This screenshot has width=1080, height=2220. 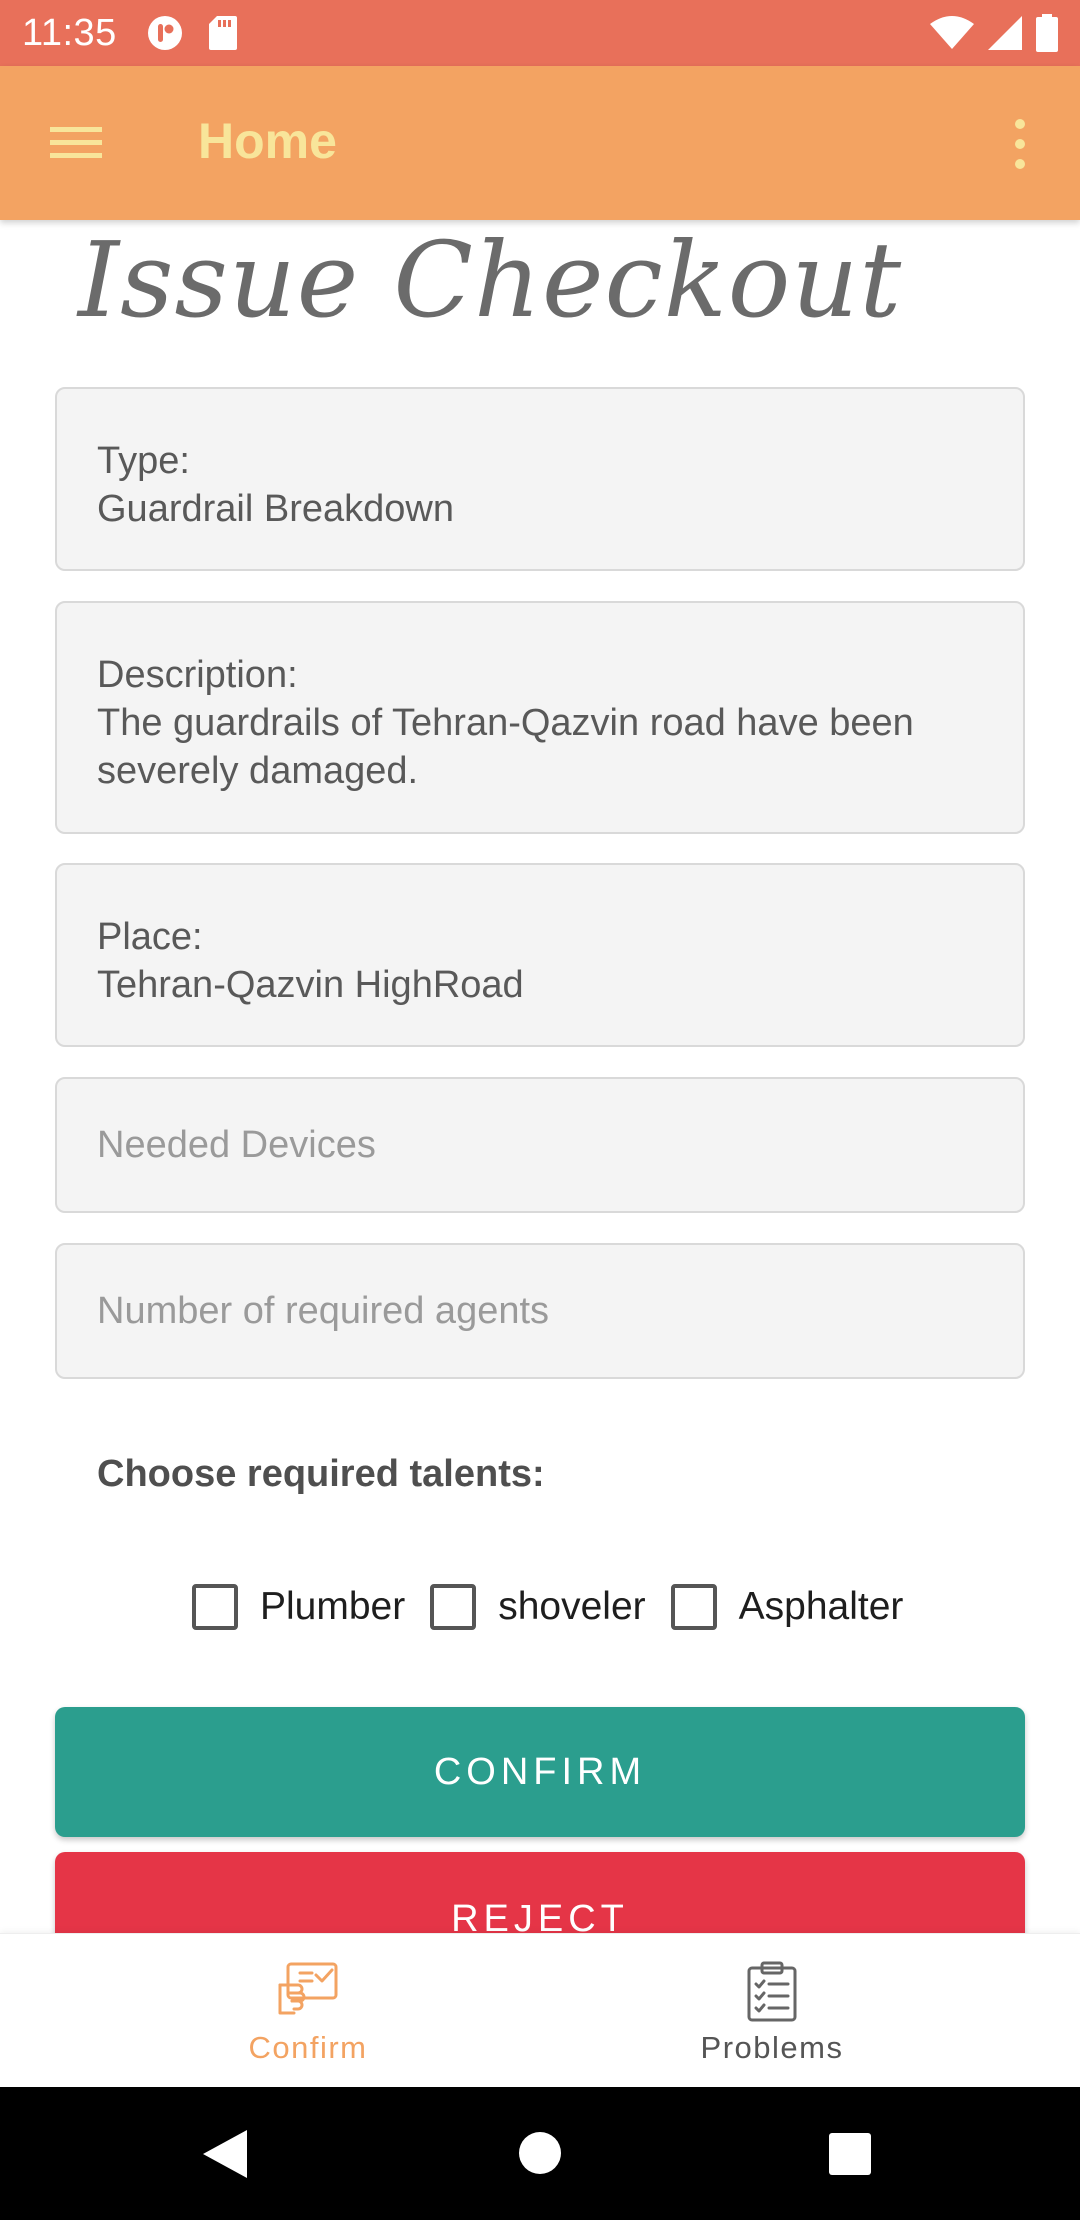 What do you see at coordinates (453, 1607) in the screenshot?
I see `shoveler-checkbox` at bounding box center [453, 1607].